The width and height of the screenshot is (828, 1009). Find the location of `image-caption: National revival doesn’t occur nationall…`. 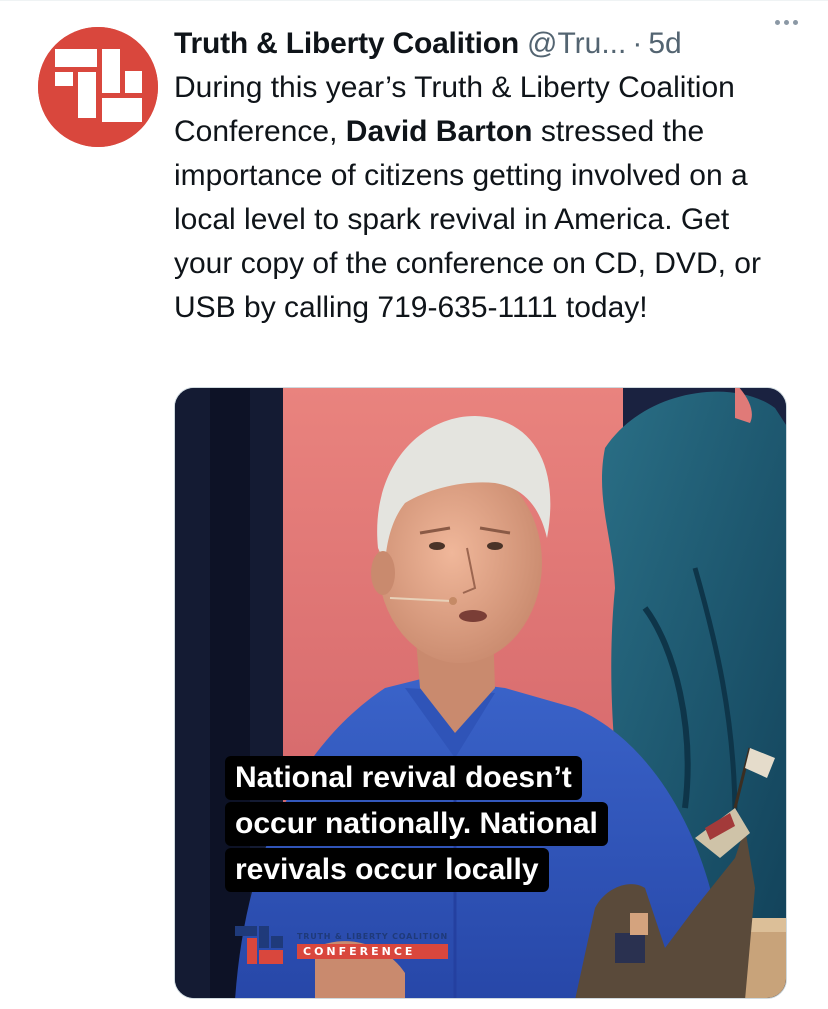

image-caption: National revival doesn’t occur nationall… is located at coordinates (416, 825).